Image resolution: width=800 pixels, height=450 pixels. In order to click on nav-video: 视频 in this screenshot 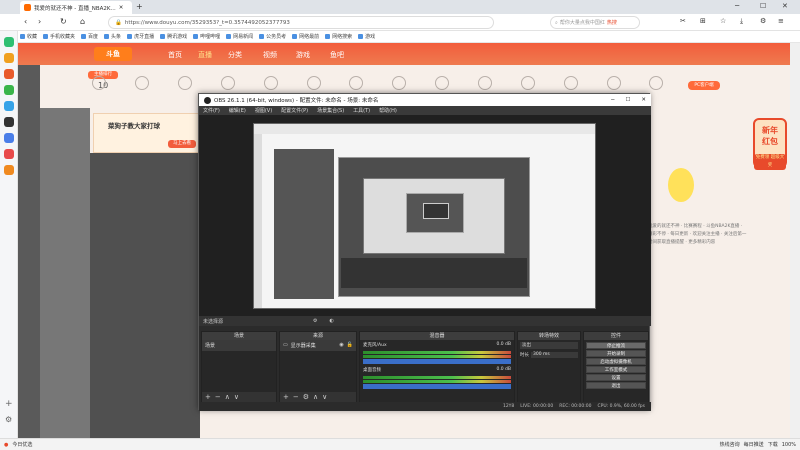, I will do `click(270, 55)`.